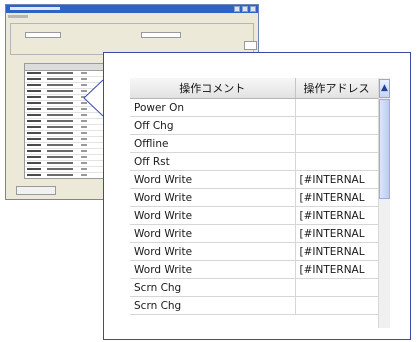  What do you see at coordinates (384, 149) in the screenshot?
I see `scroll-thumb` at bounding box center [384, 149].